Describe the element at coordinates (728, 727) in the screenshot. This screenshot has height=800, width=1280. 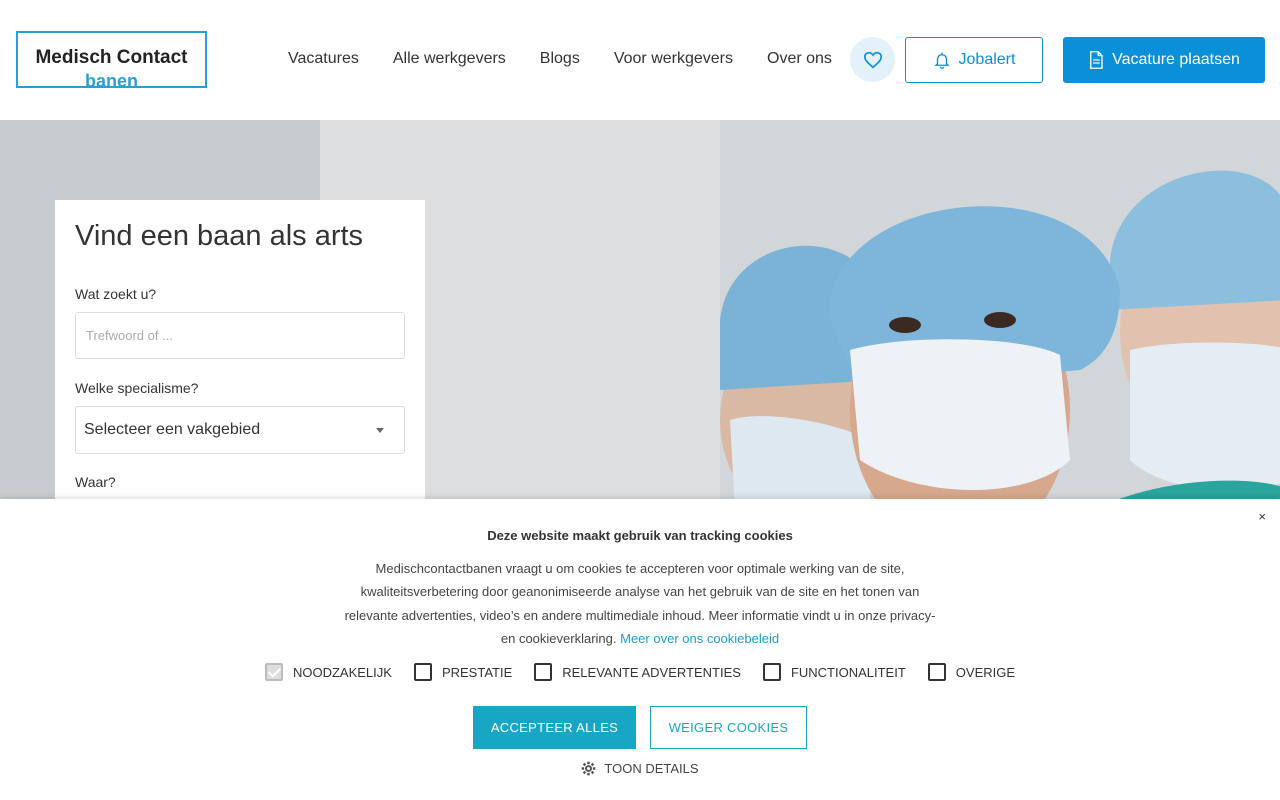
I see `deny-cookies-button: WEIGER COOKIES` at that location.